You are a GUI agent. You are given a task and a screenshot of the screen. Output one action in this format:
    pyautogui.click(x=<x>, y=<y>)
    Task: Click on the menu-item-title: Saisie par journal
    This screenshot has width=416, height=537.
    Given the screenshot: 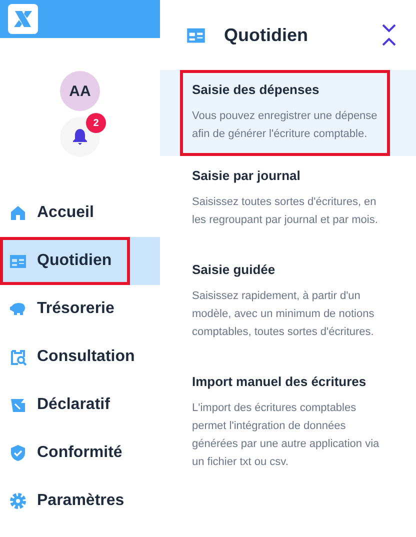 What is the action you would take?
    pyautogui.click(x=247, y=175)
    